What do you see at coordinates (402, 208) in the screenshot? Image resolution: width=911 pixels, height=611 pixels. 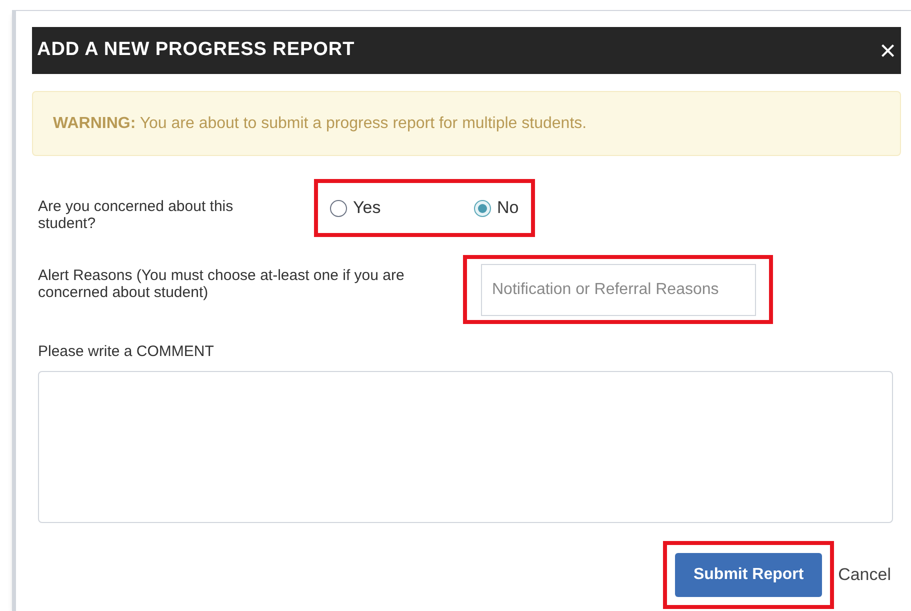 I see `radio-option: Yes` at bounding box center [402, 208].